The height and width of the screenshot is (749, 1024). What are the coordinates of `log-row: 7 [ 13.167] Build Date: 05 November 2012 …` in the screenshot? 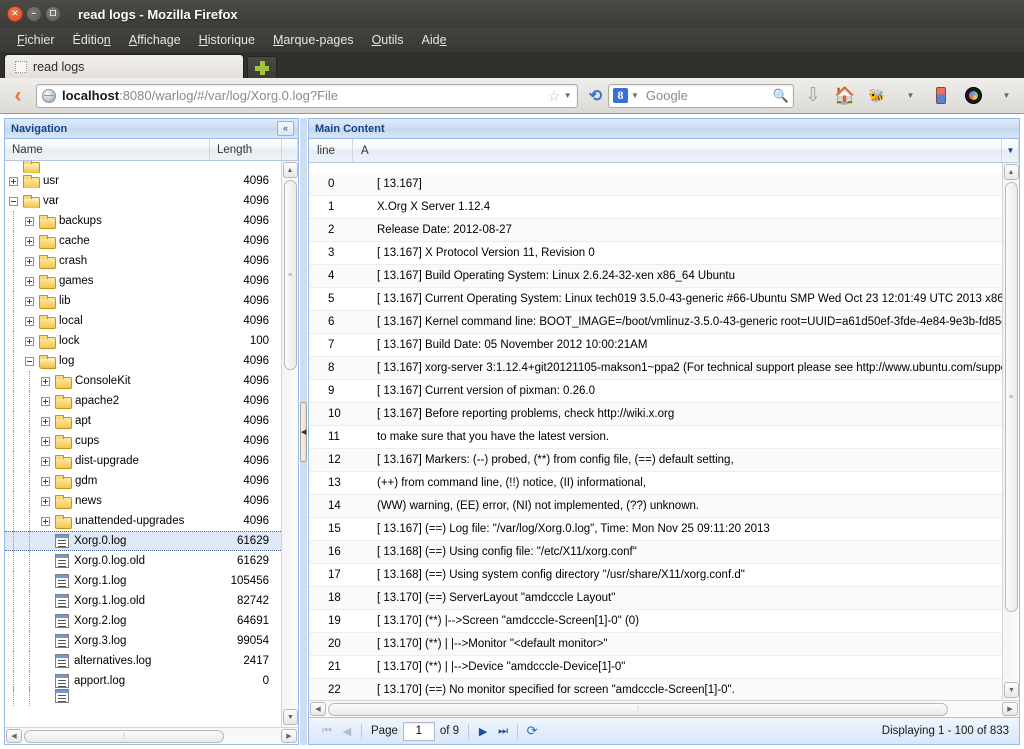 It's located at (655, 345).